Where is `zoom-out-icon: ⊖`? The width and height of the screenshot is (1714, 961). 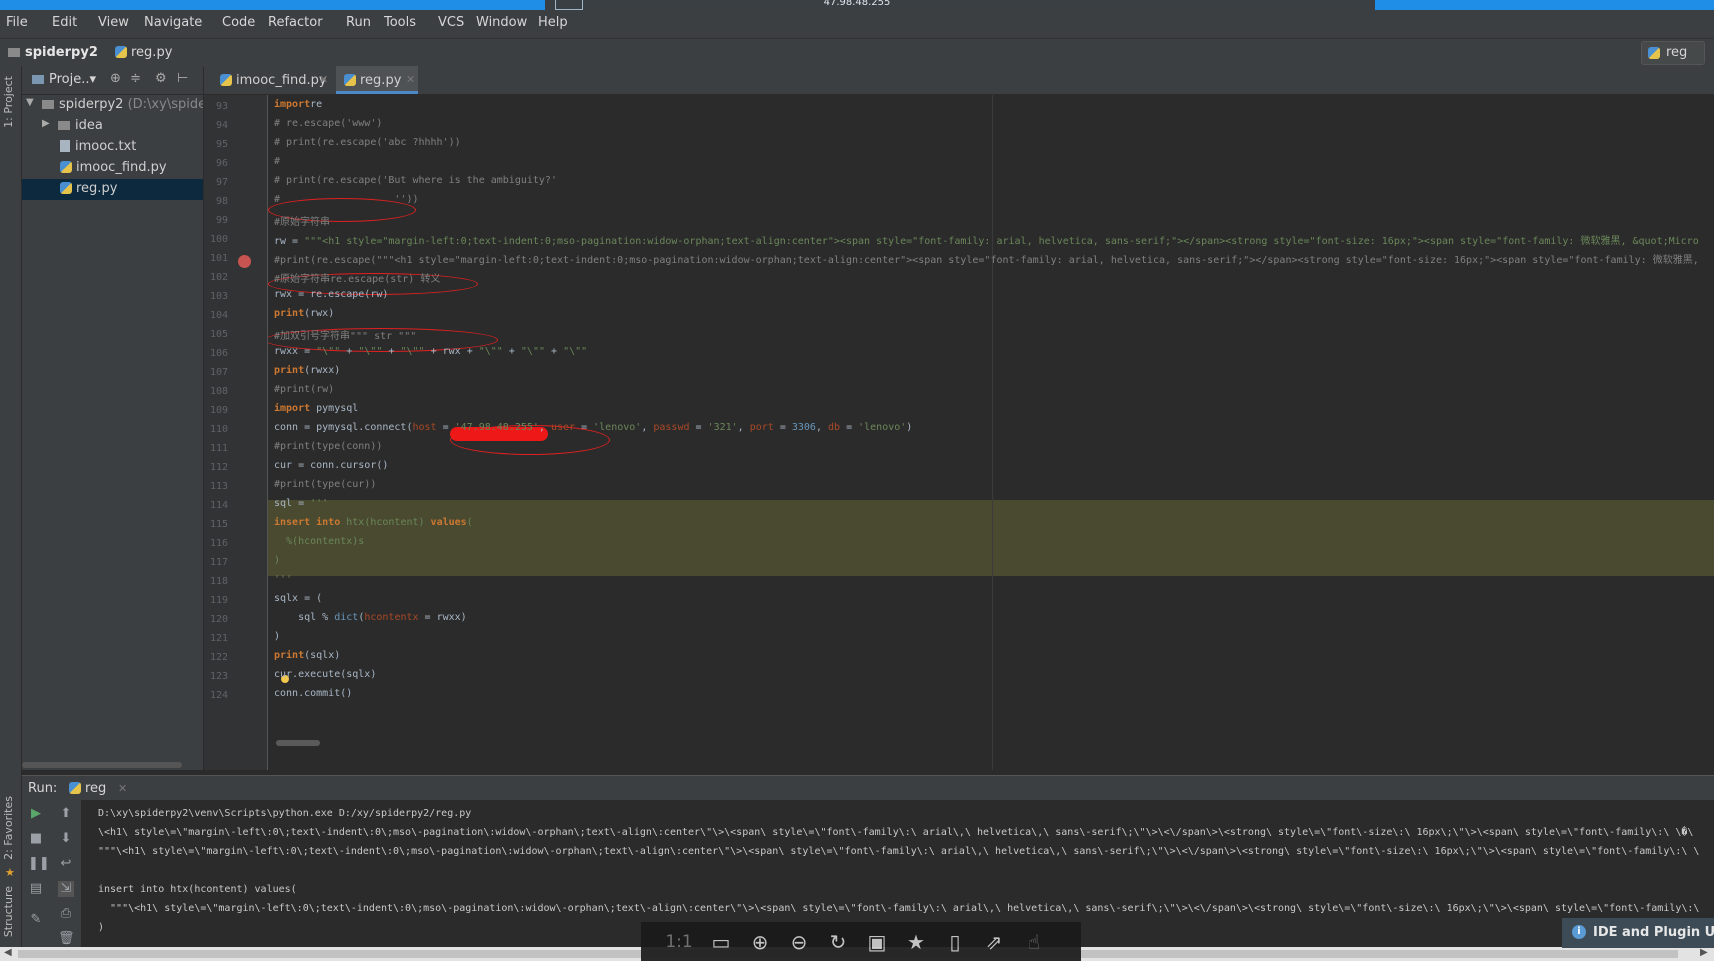
zoom-out-icon: ⊖ is located at coordinates (799, 942).